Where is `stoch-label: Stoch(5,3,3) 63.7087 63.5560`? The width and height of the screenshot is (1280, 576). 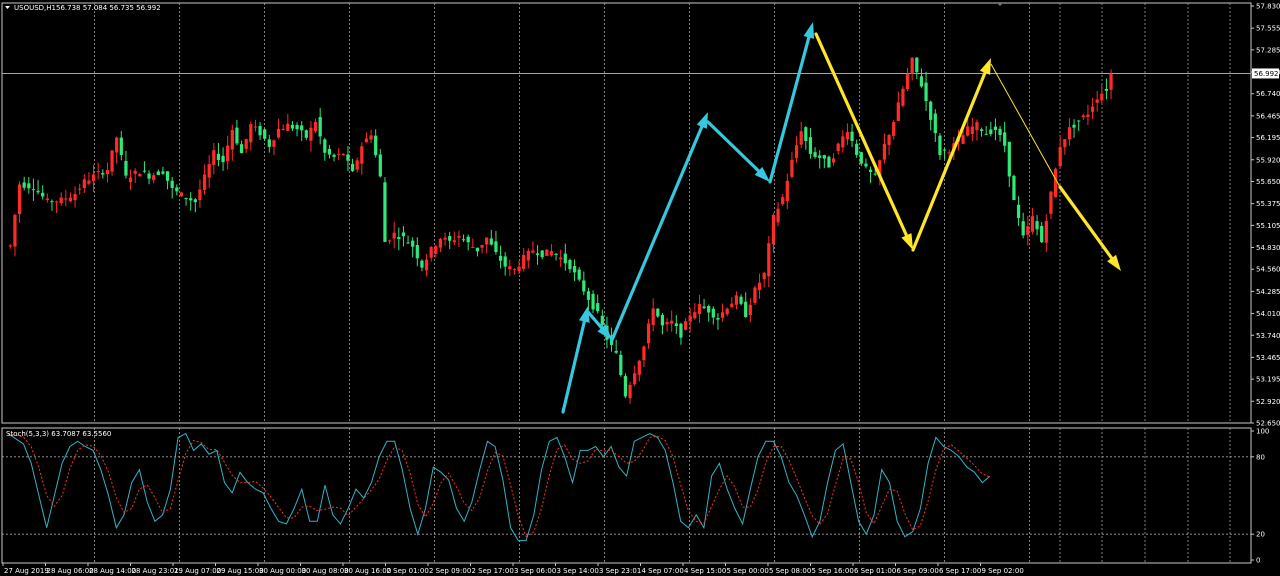 stoch-label: Stoch(5,3,3) 63.7087 63.5560 is located at coordinates (58, 434).